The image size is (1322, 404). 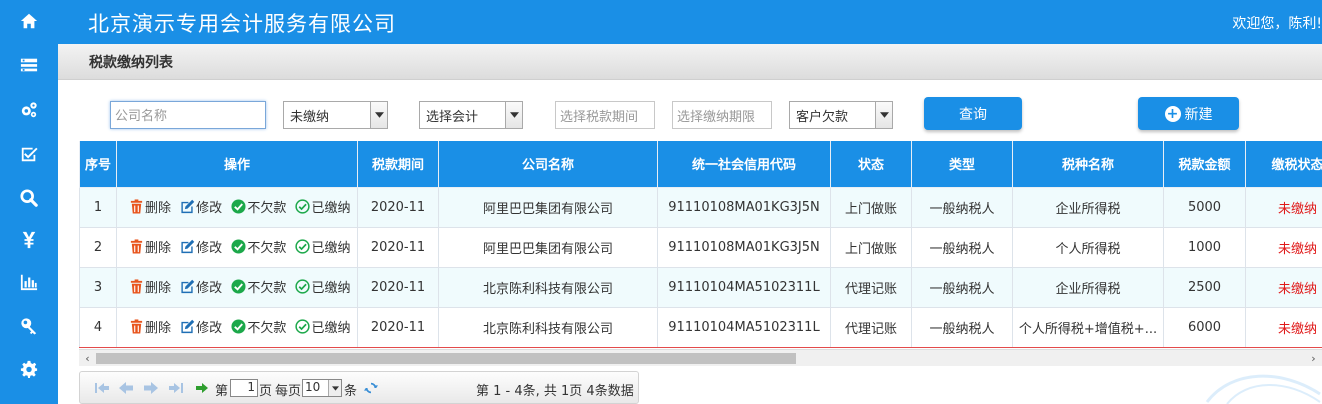 What do you see at coordinates (744, 207) in the screenshot?
I see `cell-credit-code: 91110108MA01KG3J5N` at bounding box center [744, 207].